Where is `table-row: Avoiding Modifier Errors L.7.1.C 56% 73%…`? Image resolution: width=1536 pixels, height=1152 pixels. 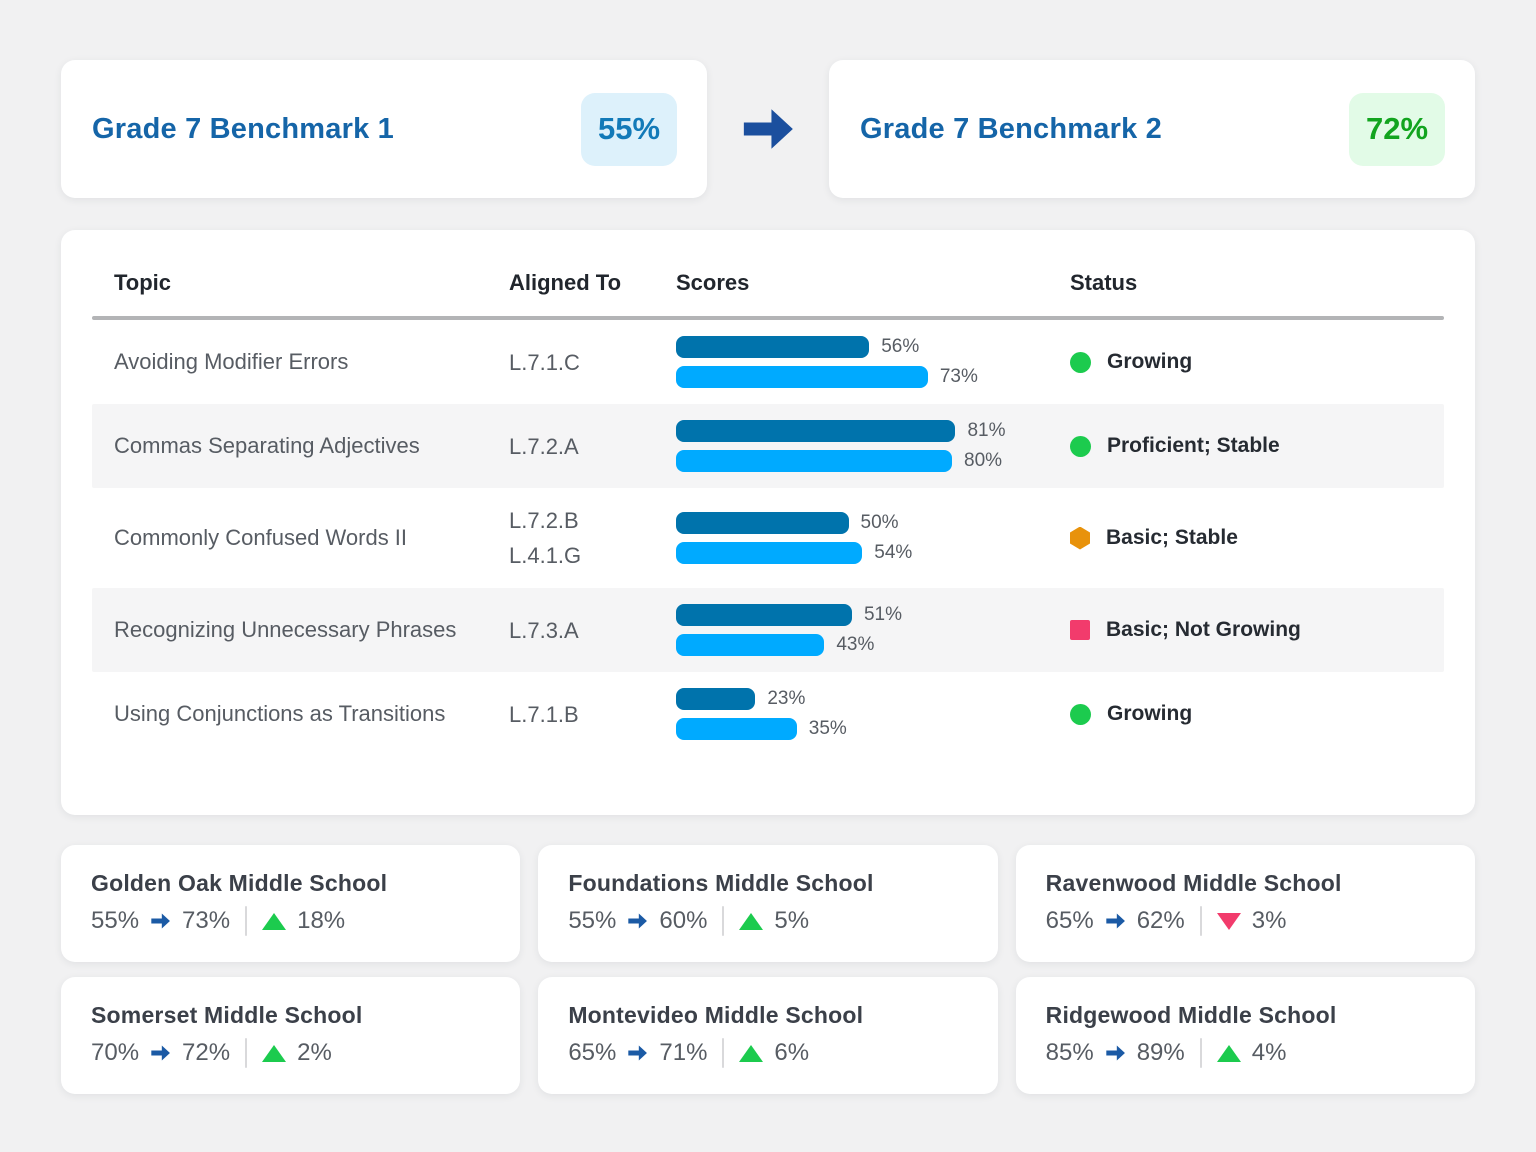
table-row: Avoiding Modifier Errors L.7.1.C 56% 73%… is located at coordinates (768, 362).